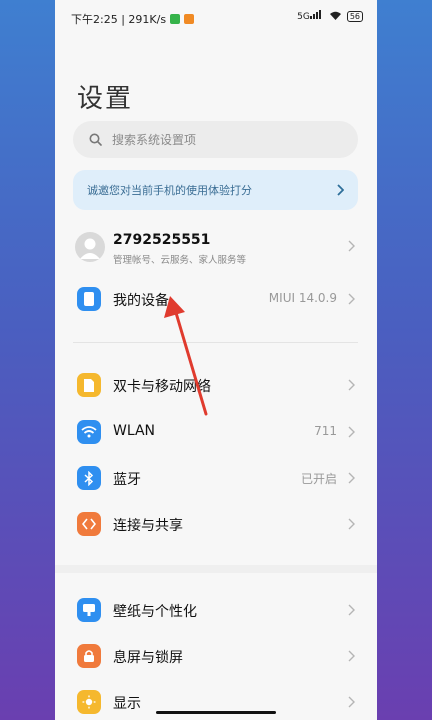 The image size is (432, 720). What do you see at coordinates (95, 139) in the screenshot?
I see `search-icon` at bounding box center [95, 139].